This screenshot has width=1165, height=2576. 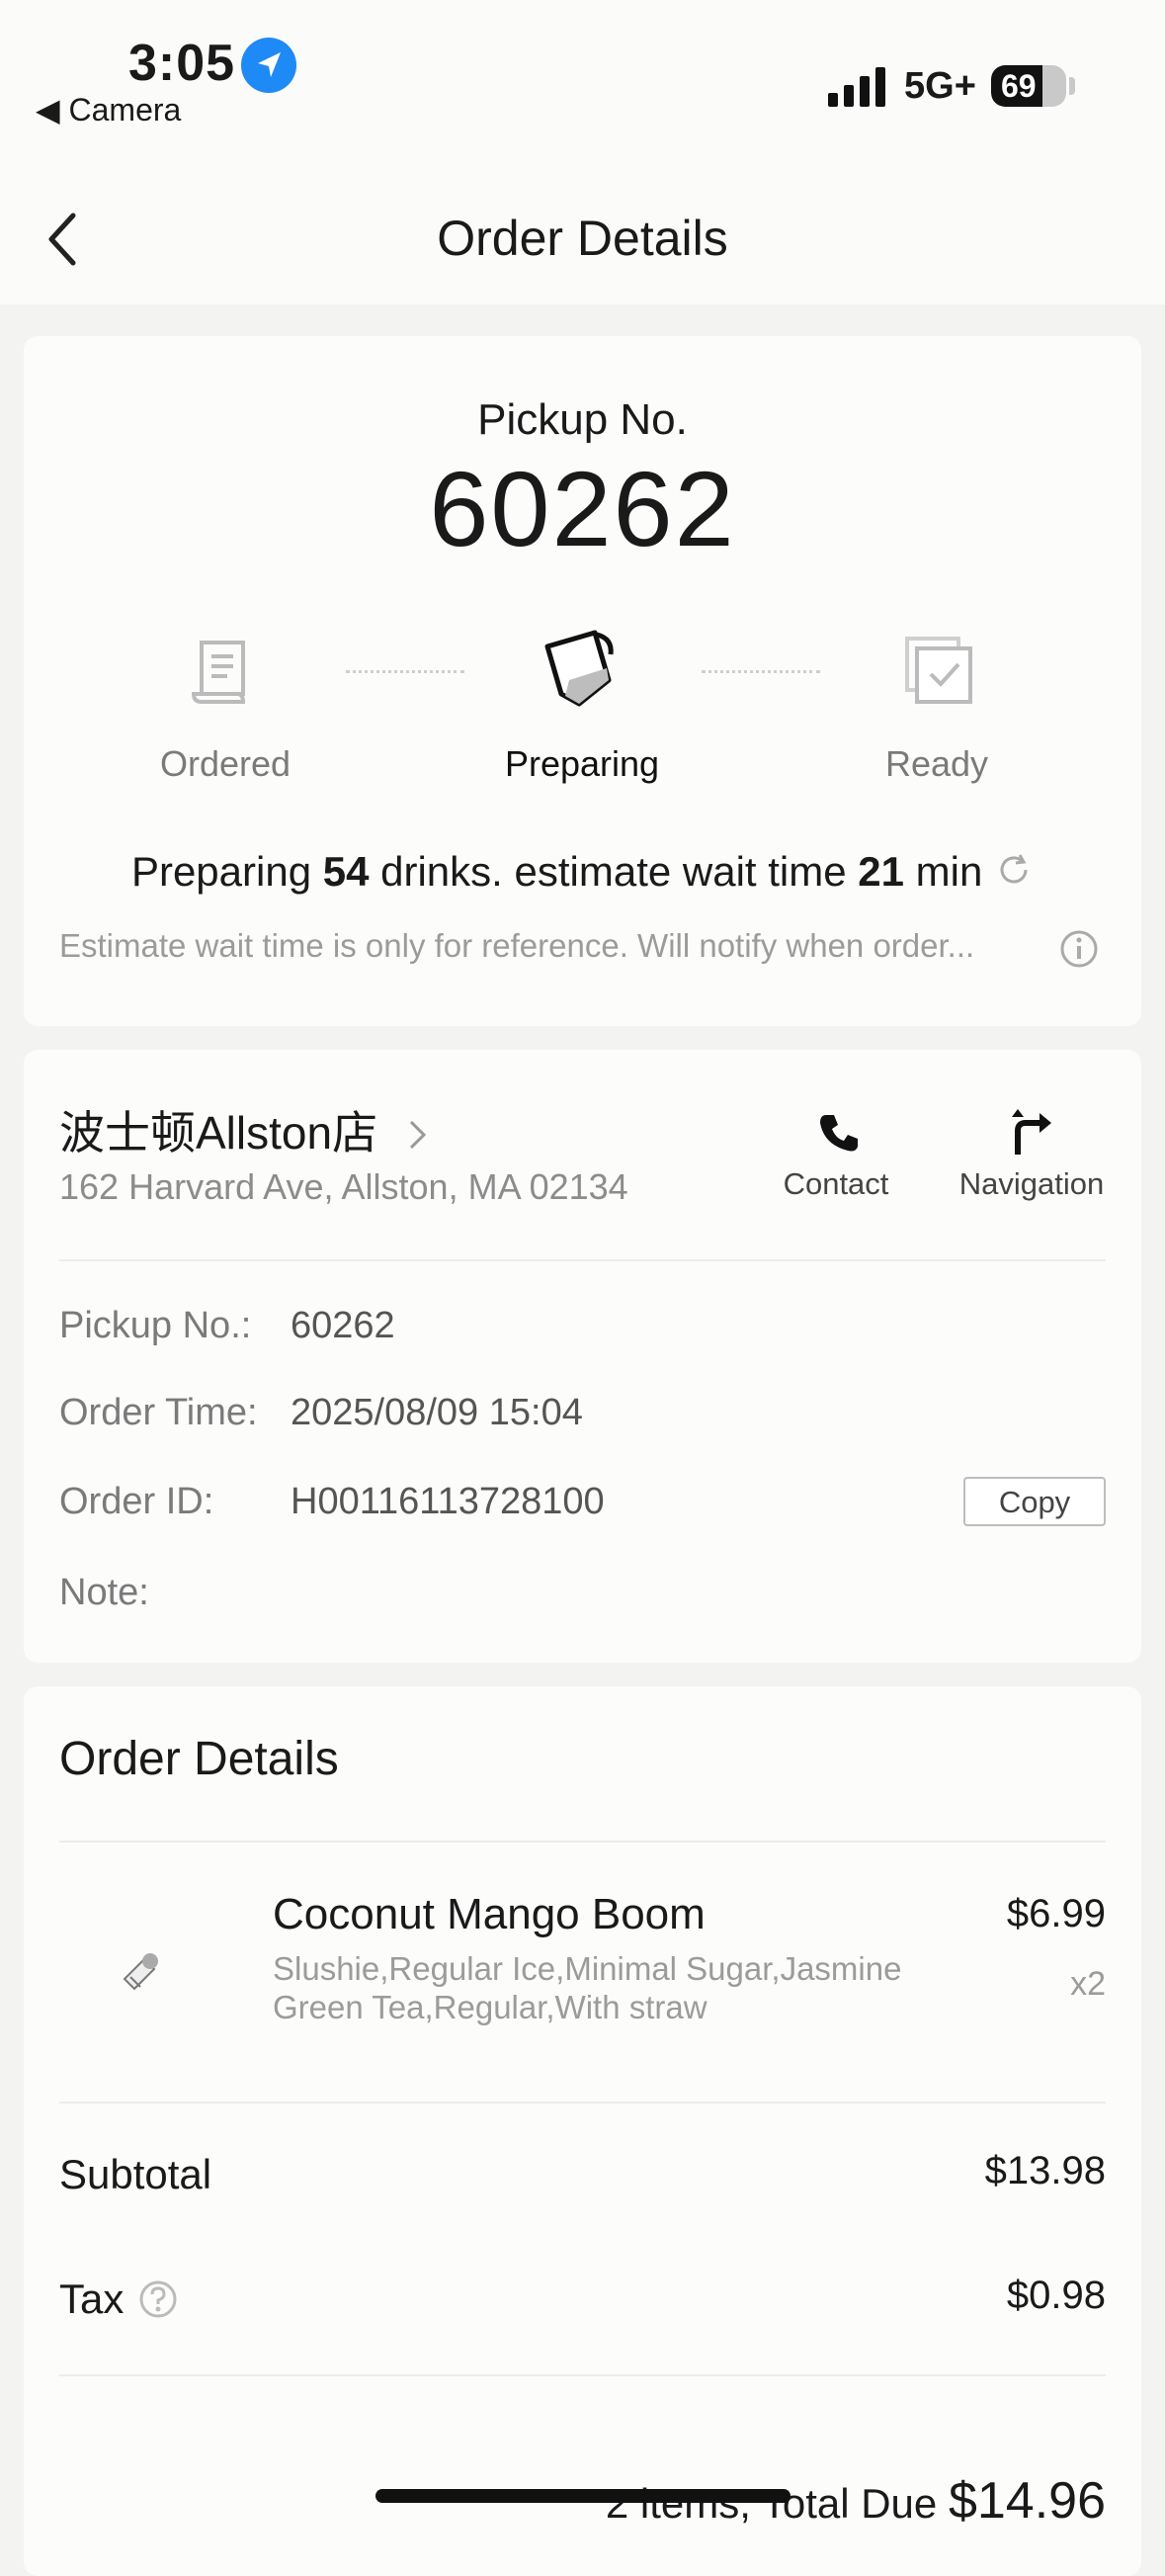 What do you see at coordinates (582, 419) in the screenshot?
I see `pickup-label: Pickup No.` at bounding box center [582, 419].